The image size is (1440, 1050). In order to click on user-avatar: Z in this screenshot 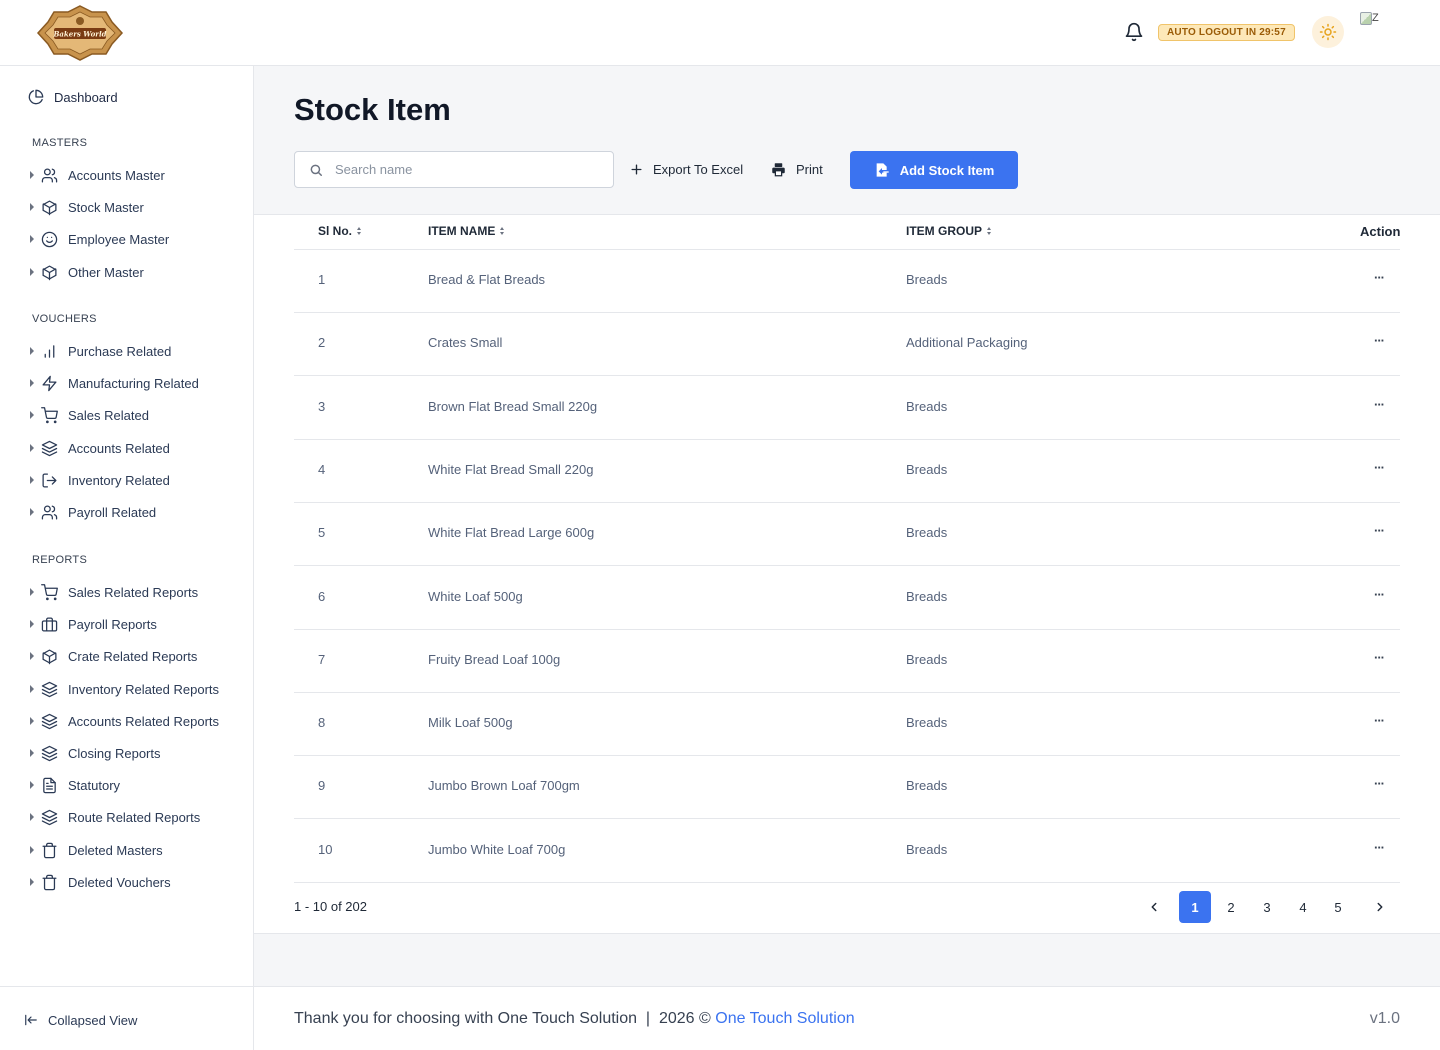, I will do `click(1372, 22)`.